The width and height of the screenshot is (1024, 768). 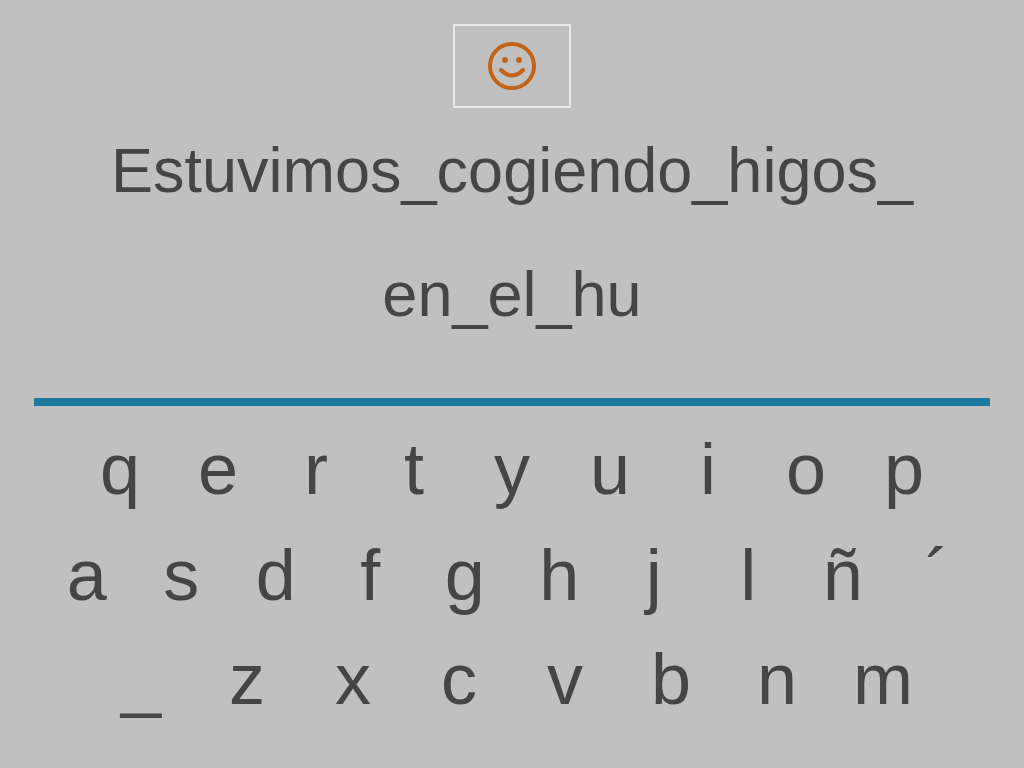 What do you see at coordinates (842, 575) in the screenshot?
I see `letter-key: ñ` at bounding box center [842, 575].